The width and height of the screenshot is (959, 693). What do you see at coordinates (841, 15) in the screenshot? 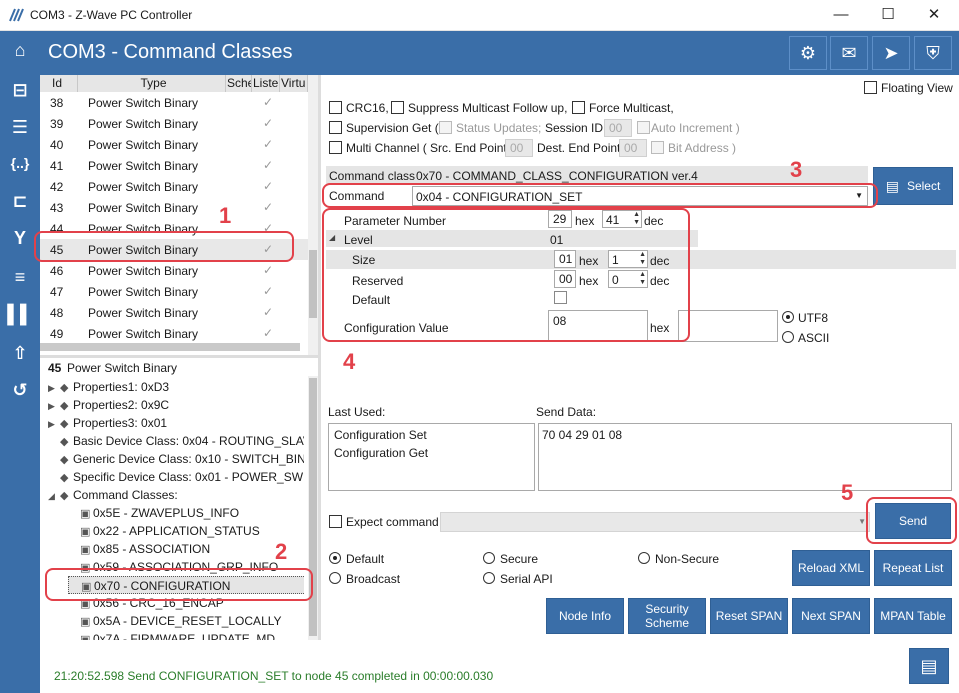
I see `minimize-button: —` at bounding box center [841, 15].